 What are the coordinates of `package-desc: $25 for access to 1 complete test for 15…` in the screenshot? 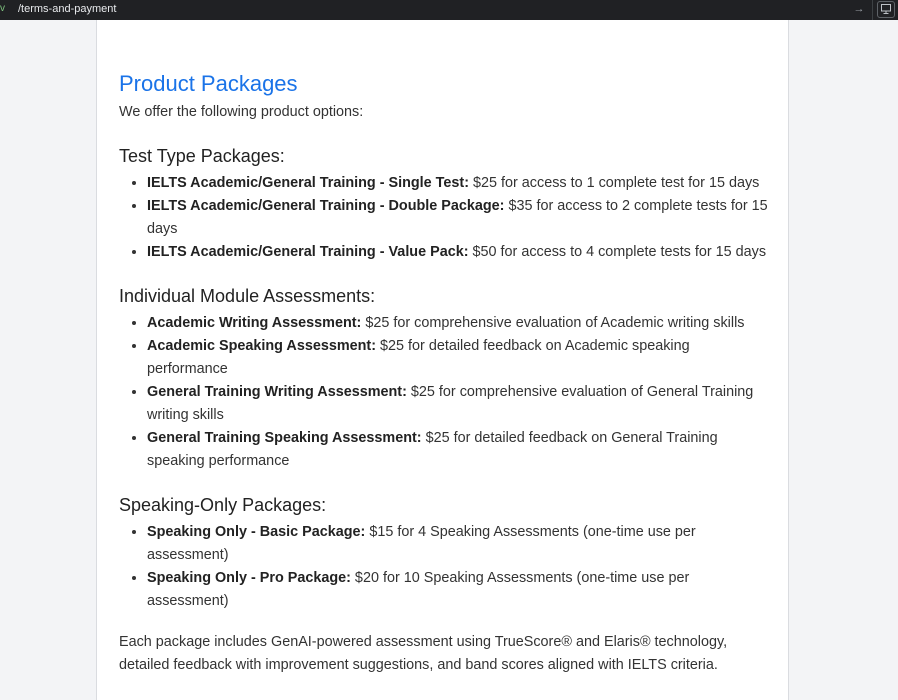 It's located at (614, 183).